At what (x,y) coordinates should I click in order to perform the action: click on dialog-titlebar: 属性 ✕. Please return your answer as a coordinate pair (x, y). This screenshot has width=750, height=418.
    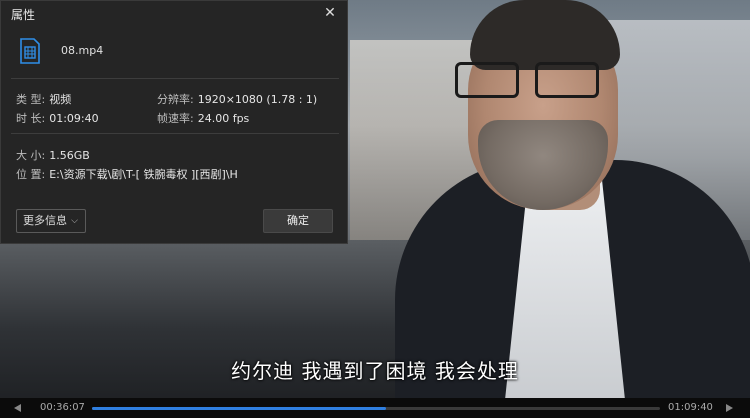
    Looking at the image, I should click on (174, 13).